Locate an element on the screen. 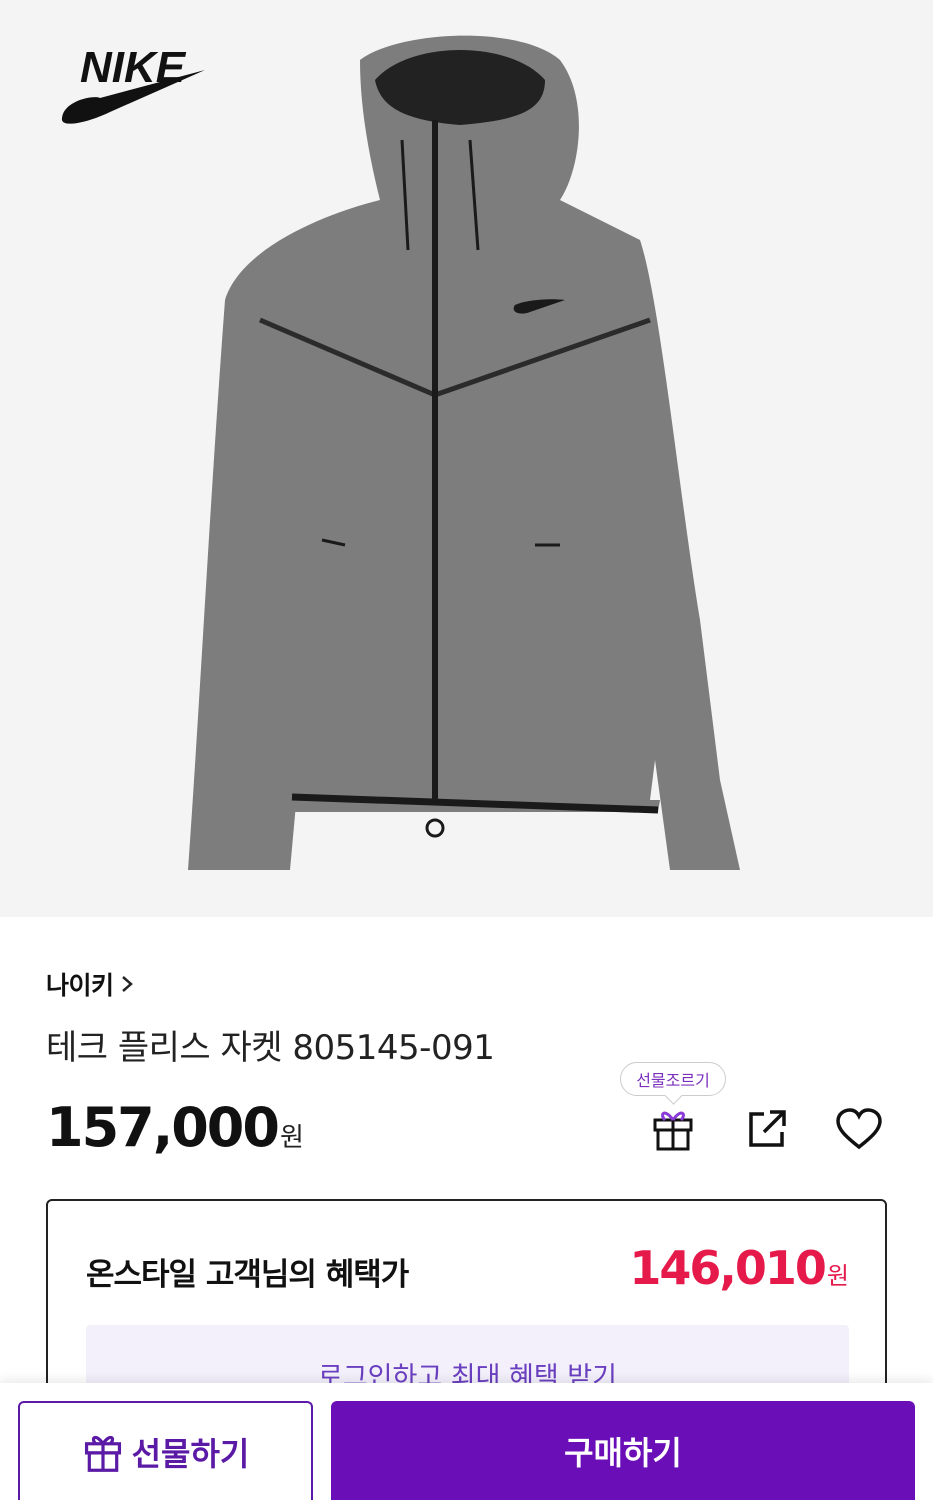  share-button is located at coordinates (767, 1131).